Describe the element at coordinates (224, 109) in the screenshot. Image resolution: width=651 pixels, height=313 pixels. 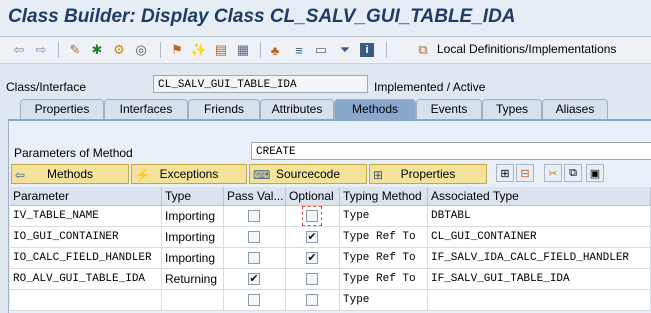
I see `tab-friends: Friends` at that location.